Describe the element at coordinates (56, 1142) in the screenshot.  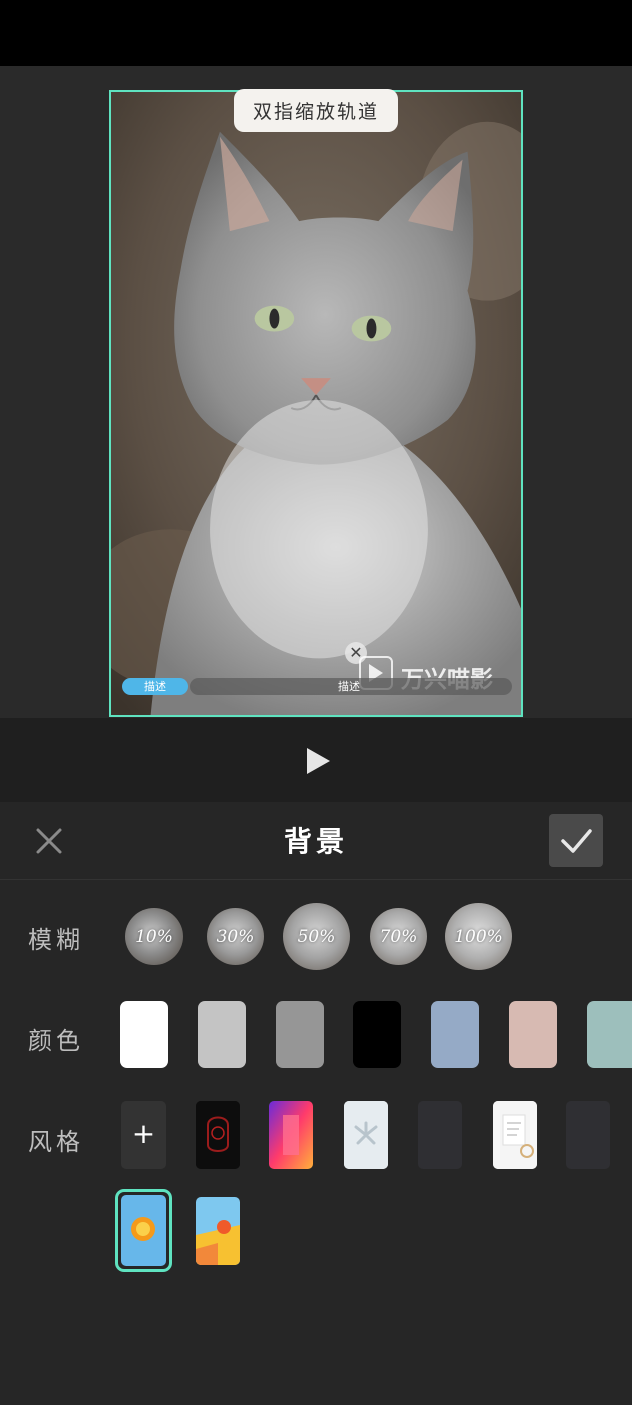
I see `style-label: 风格` at that location.